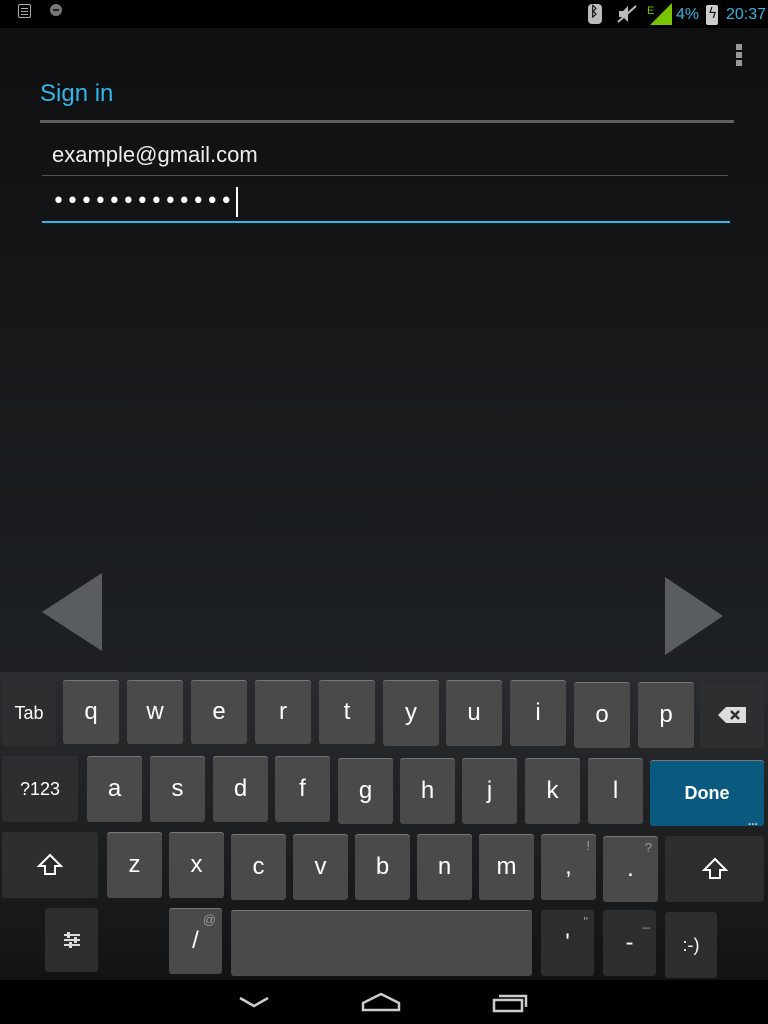 Image resolution: width=768 pixels, height=1024 pixels. What do you see at coordinates (666, 715) in the screenshot?
I see `key-p: p` at bounding box center [666, 715].